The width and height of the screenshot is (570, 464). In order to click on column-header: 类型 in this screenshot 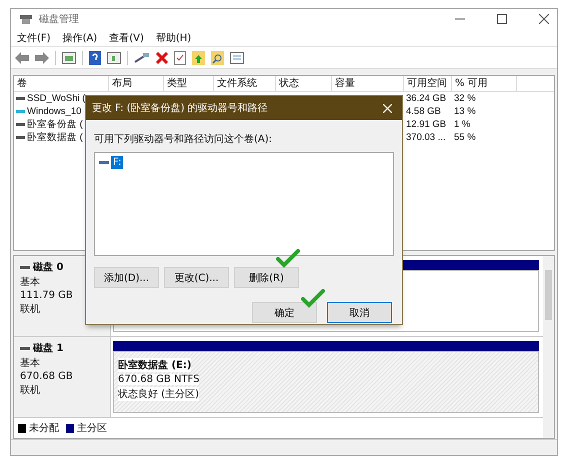, I will do `click(189, 83)`.